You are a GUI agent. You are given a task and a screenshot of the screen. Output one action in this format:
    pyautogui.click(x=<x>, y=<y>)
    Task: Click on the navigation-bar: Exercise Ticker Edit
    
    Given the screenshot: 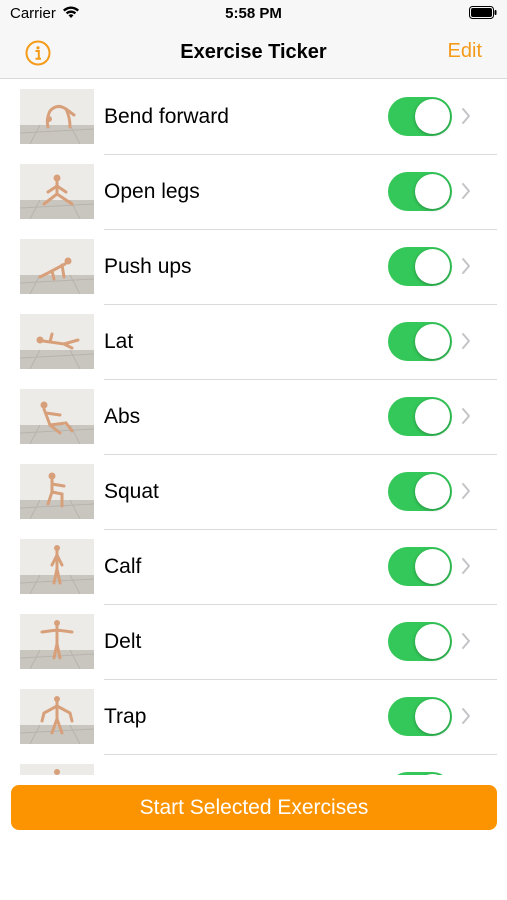 What is the action you would take?
    pyautogui.click(x=253, y=52)
    